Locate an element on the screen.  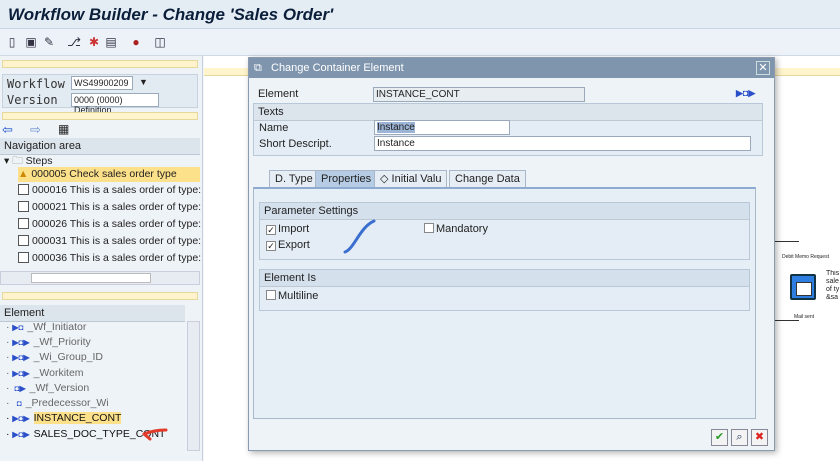
help-icon: ● is located at coordinates (136, 42).